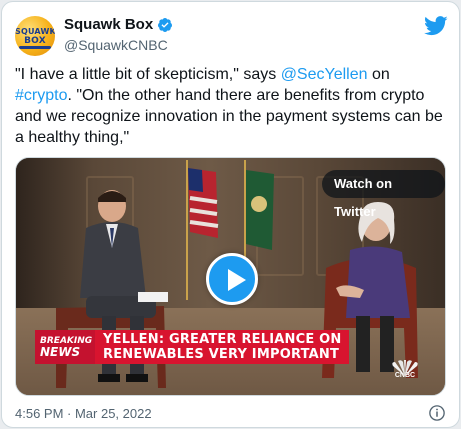 This screenshot has height=429, width=461. What do you see at coordinates (41, 95) in the screenshot?
I see `hashtag-link: #crypto` at bounding box center [41, 95].